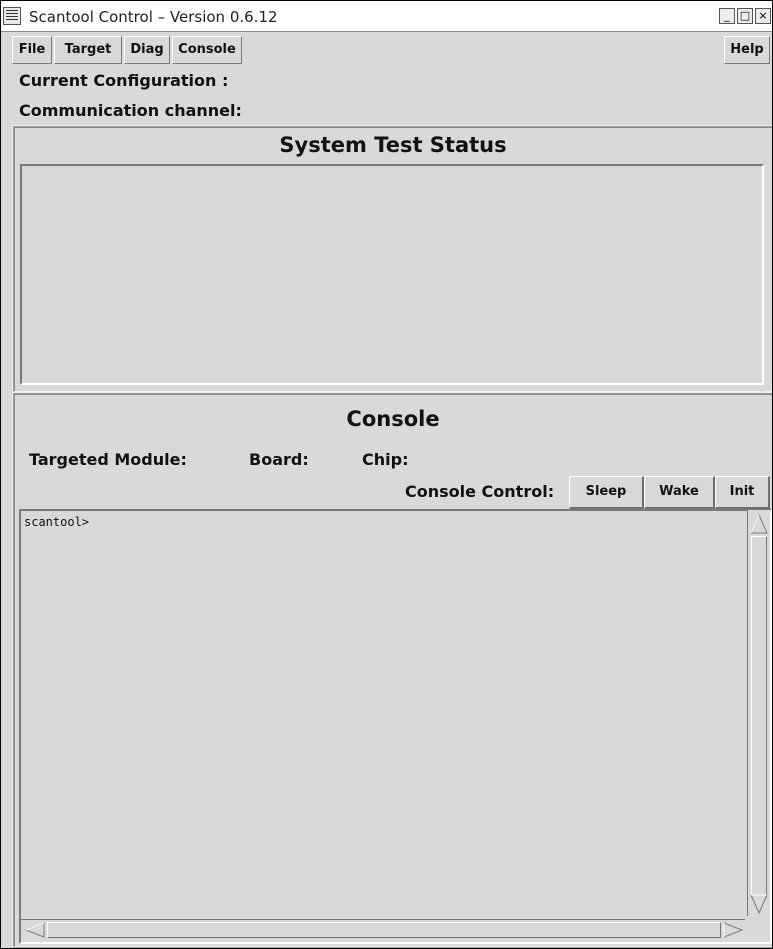 This screenshot has height=949, width=773. I want to click on horizontal-scroll-thumb, so click(384, 930).